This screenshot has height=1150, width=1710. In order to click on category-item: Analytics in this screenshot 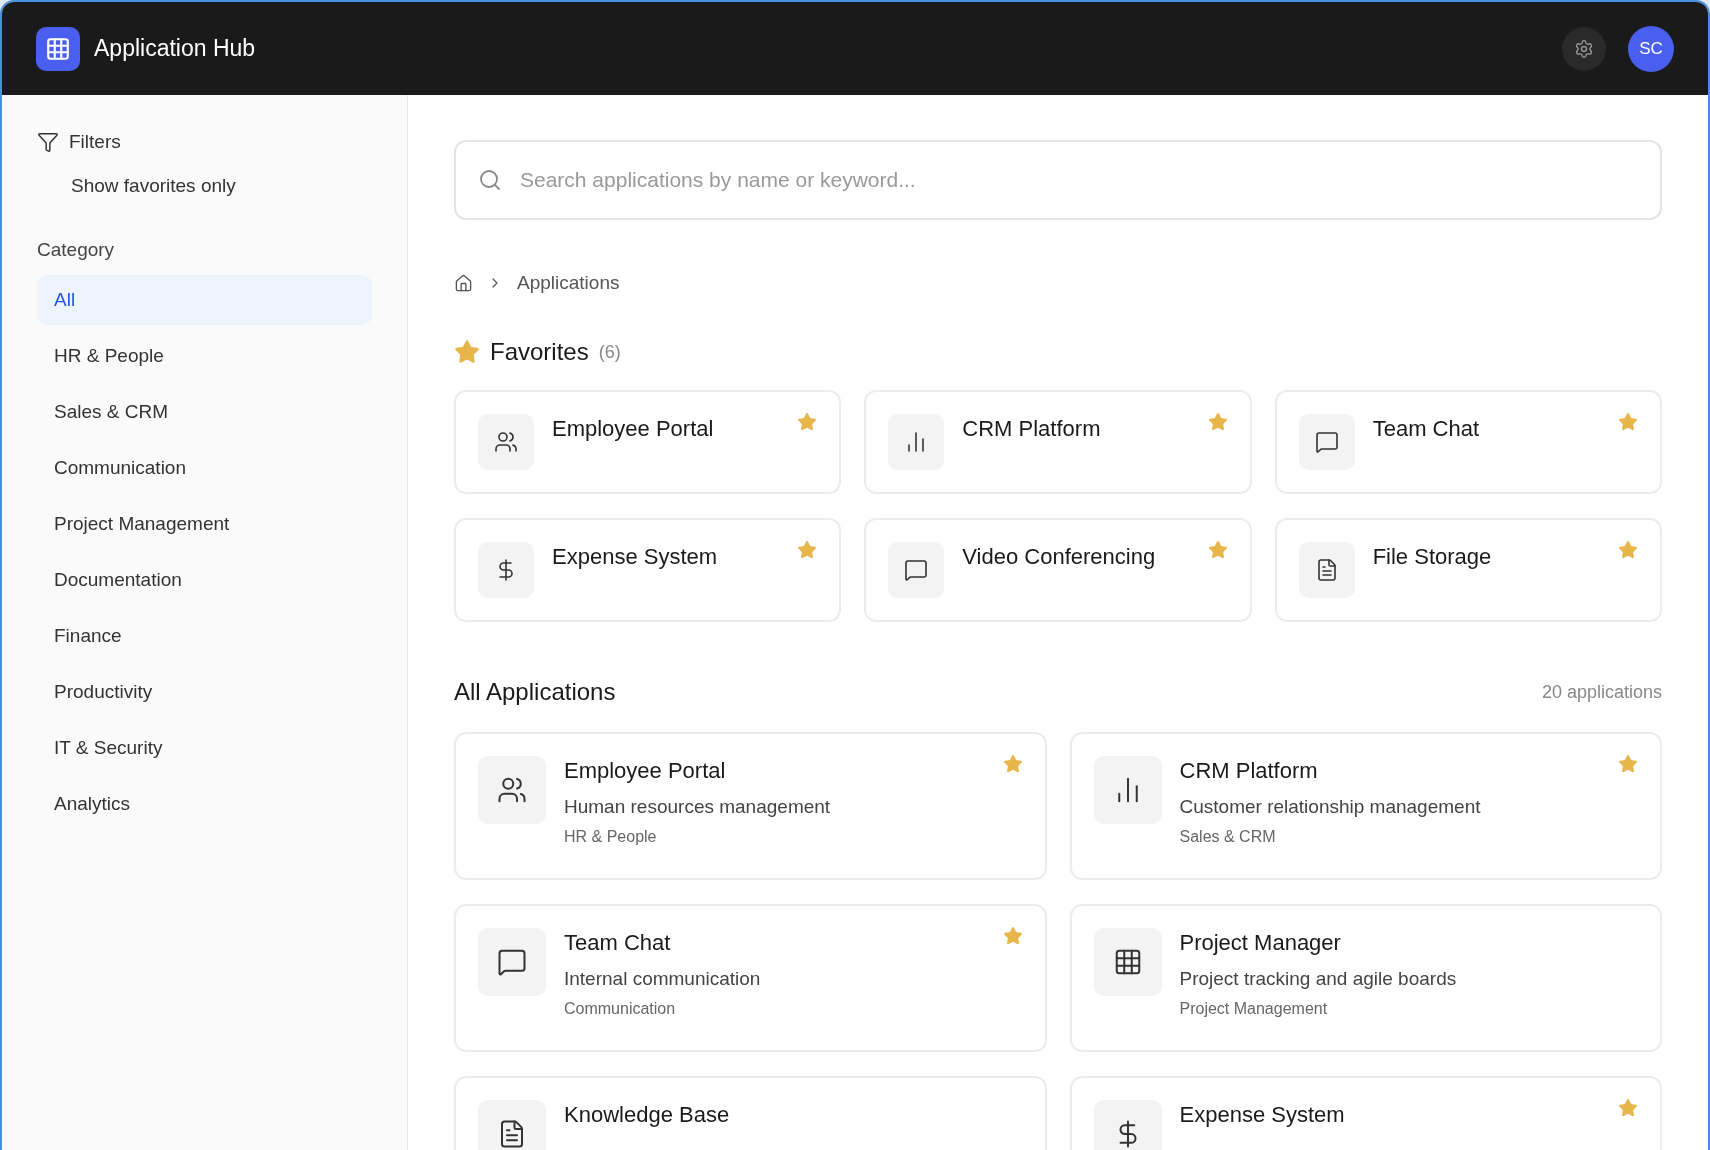, I will do `click(204, 804)`.